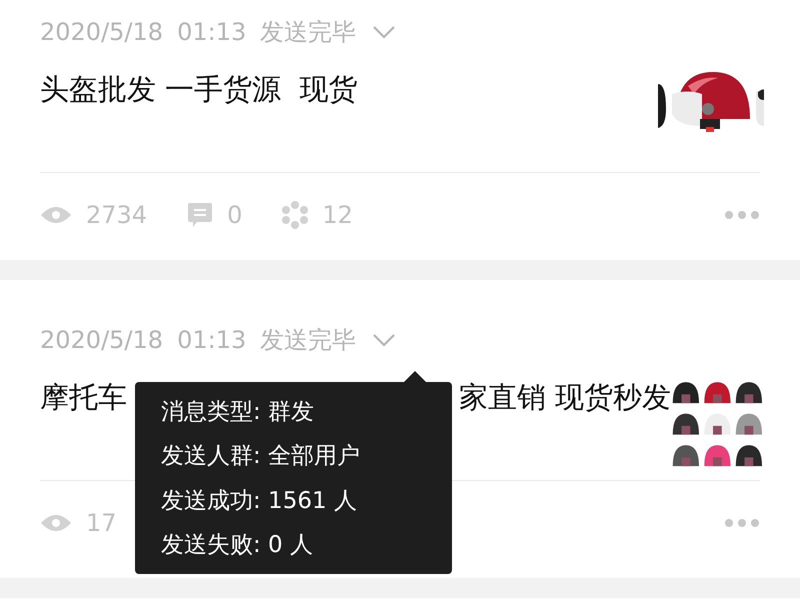 The image size is (800, 600). What do you see at coordinates (101, 523) in the screenshot?
I see `stat-count: 17` at bounding box center [101, 523].